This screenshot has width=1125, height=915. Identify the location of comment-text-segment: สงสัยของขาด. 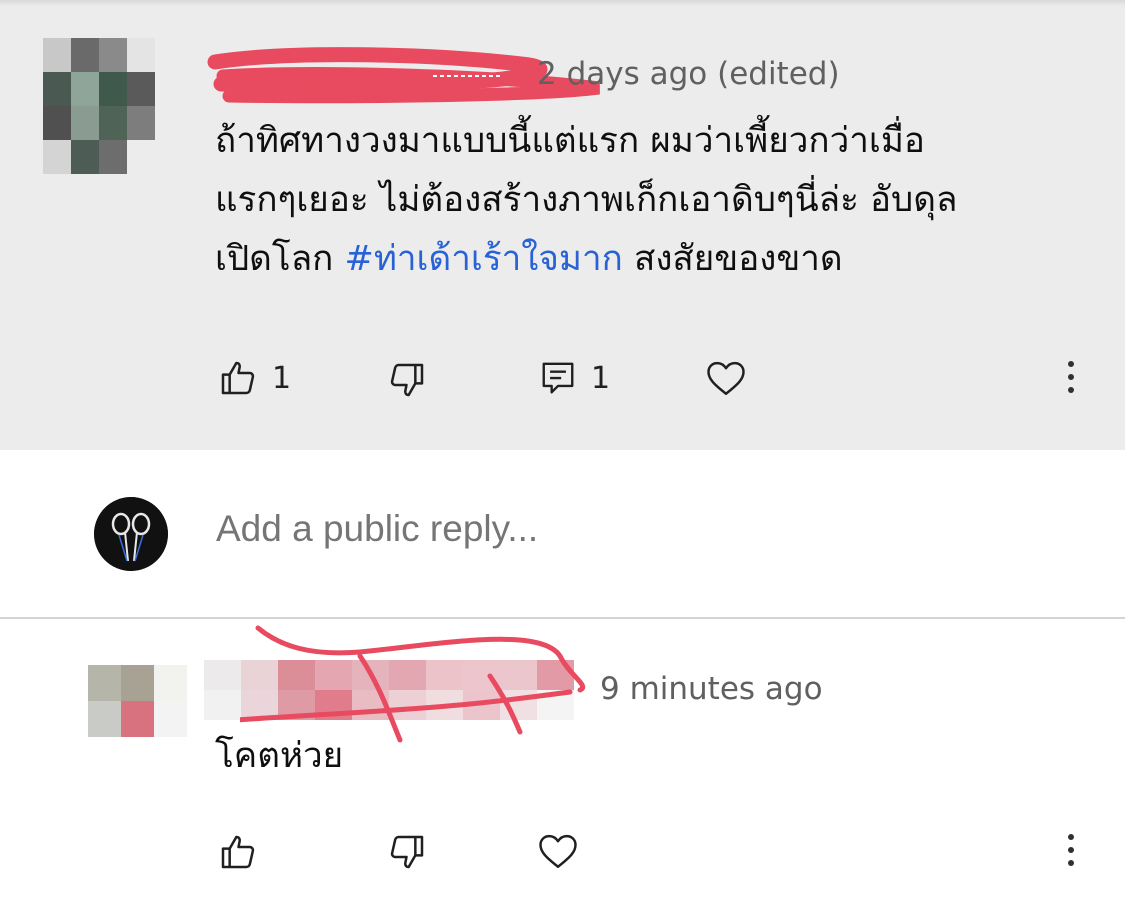
(738, 259).